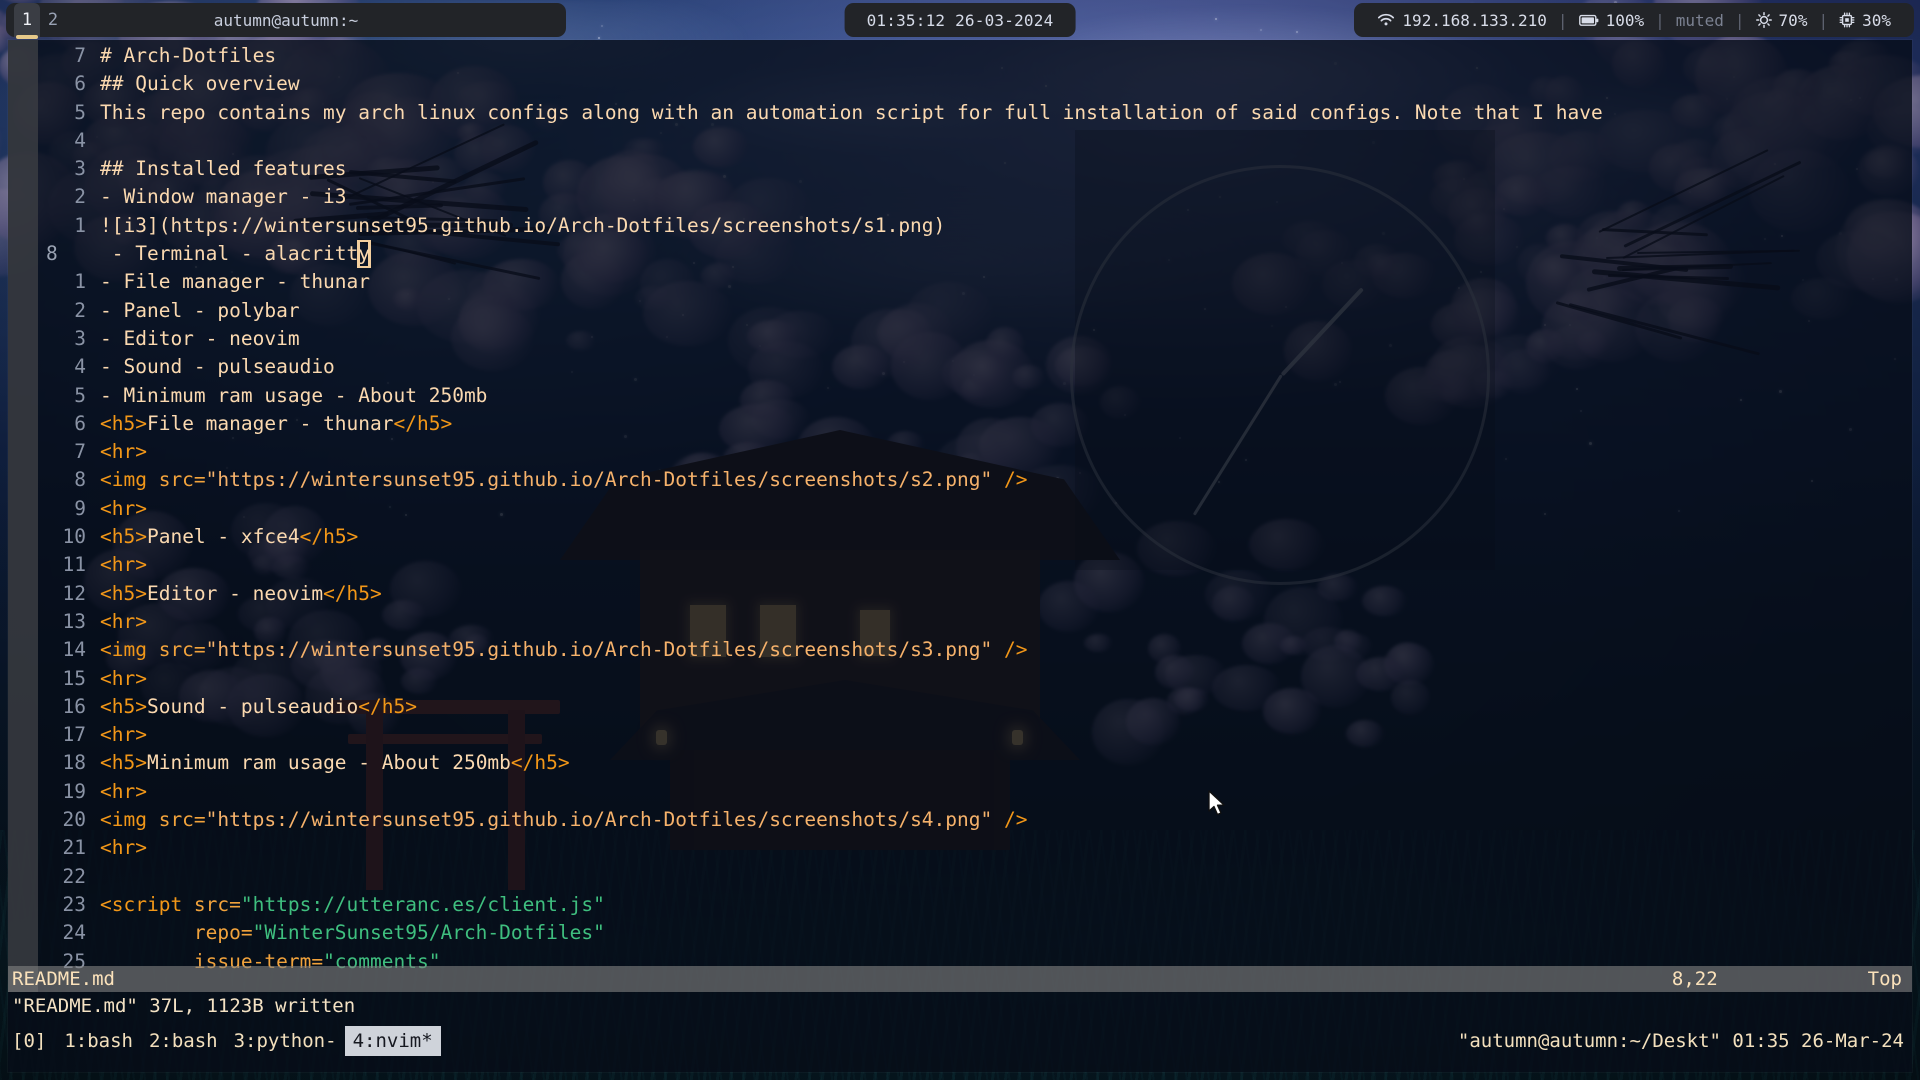  I want to click on code-line: 5 - Minimum ram usage - About 250mb, so click(975, 396).